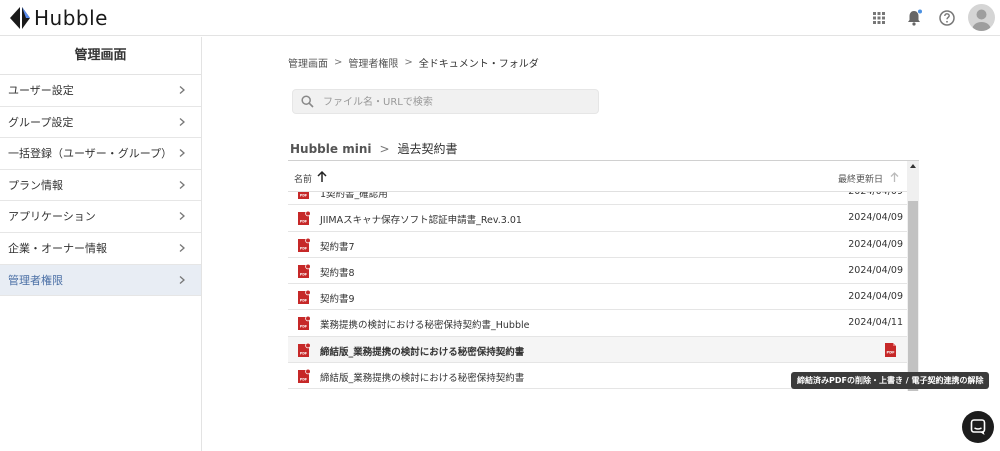  What do you see at coordinates (374, 148) in the screenshot?
I see `folder-path: Hubble mini > 過去契約書` at bounding box center [374, 148].